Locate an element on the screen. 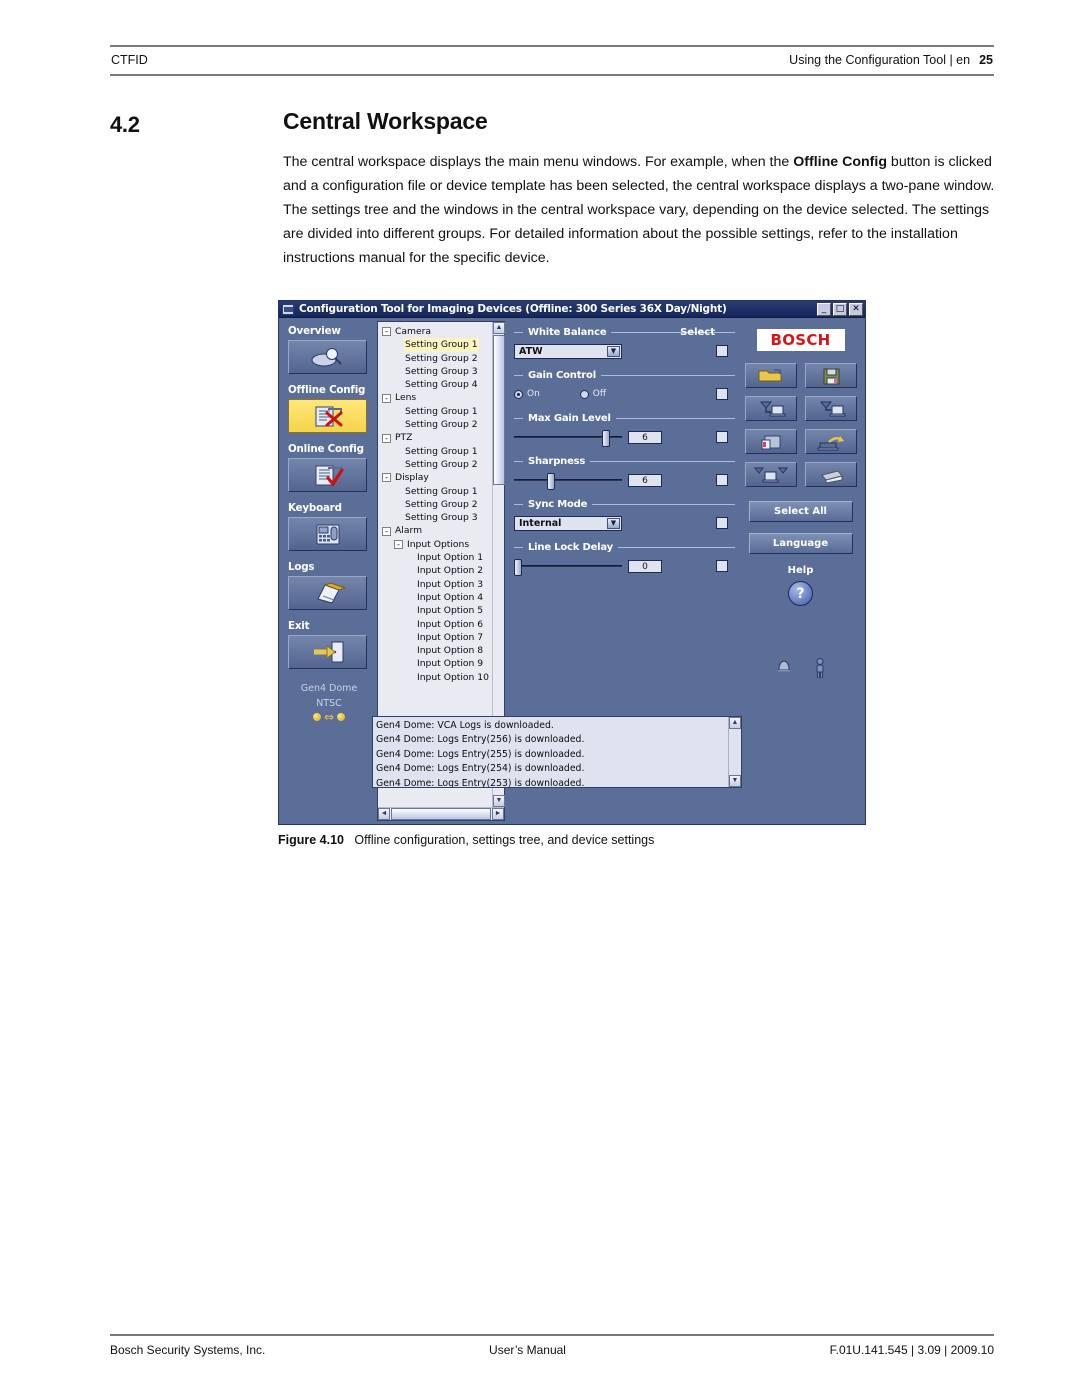 The image size is (1080, 1397). tree-node-label: Setting Group 3 is located at coordinates (441, 371).